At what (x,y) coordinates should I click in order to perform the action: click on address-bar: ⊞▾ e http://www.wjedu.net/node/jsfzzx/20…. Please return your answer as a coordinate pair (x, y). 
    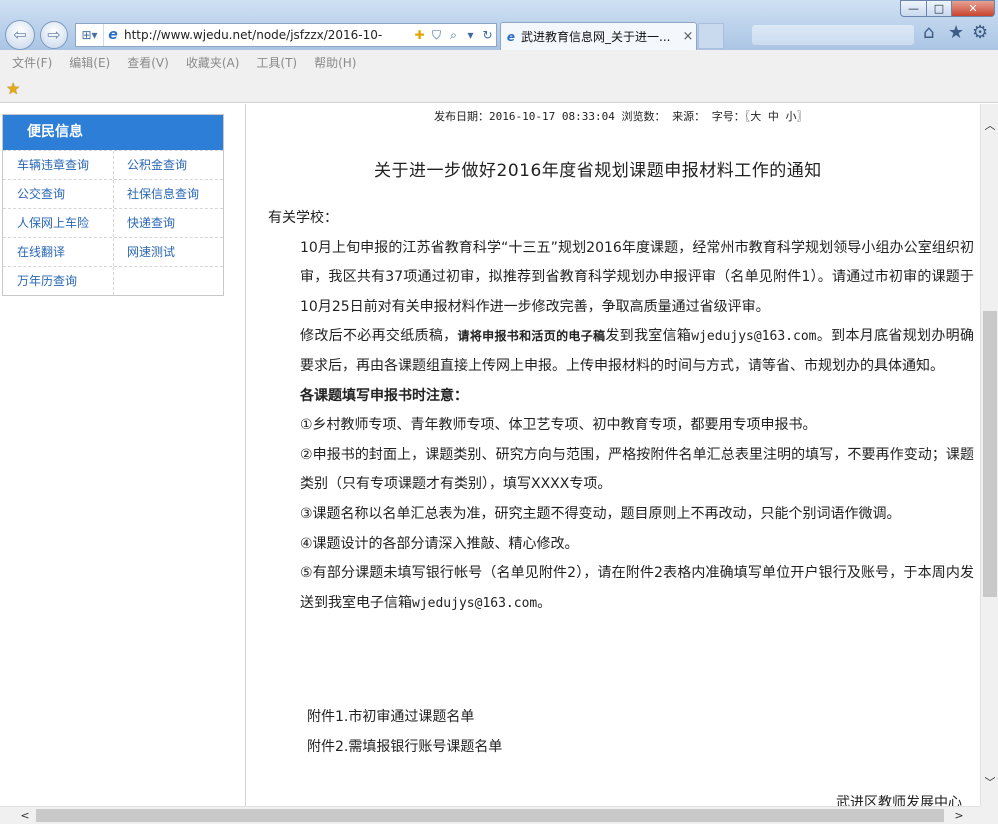
    Looking at the image, I should click on (286, 35).